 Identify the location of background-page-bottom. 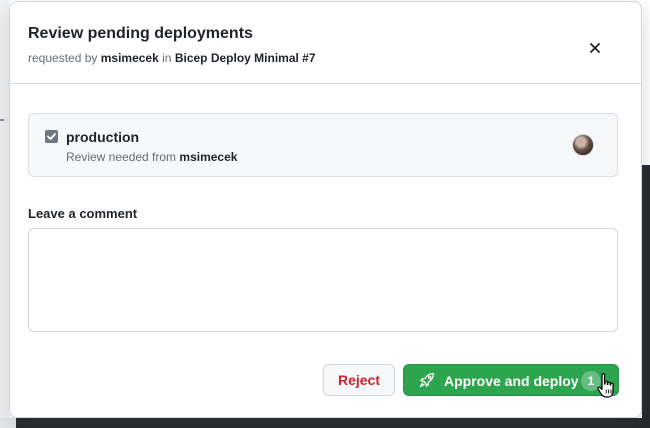
(325, 423).